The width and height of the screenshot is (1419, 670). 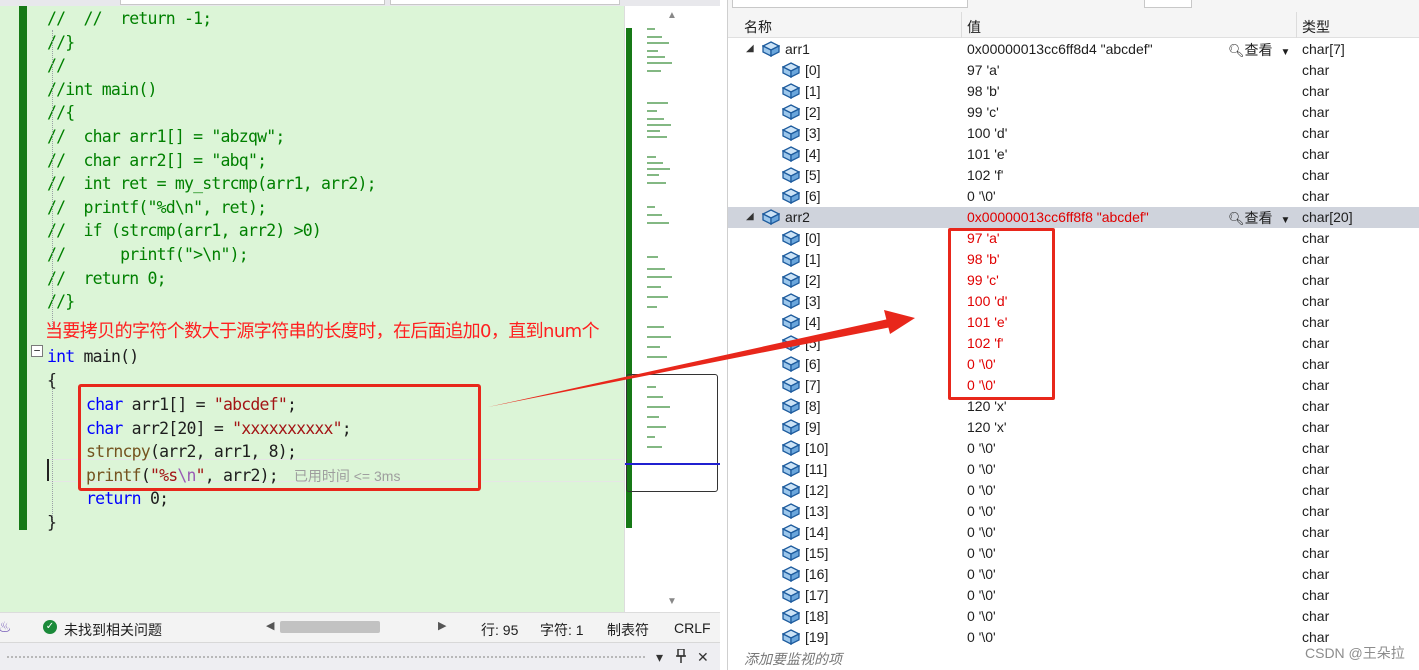 I want to click on watch-element-row: [17] 0 '\0' char, so click(x=1073, y=595).